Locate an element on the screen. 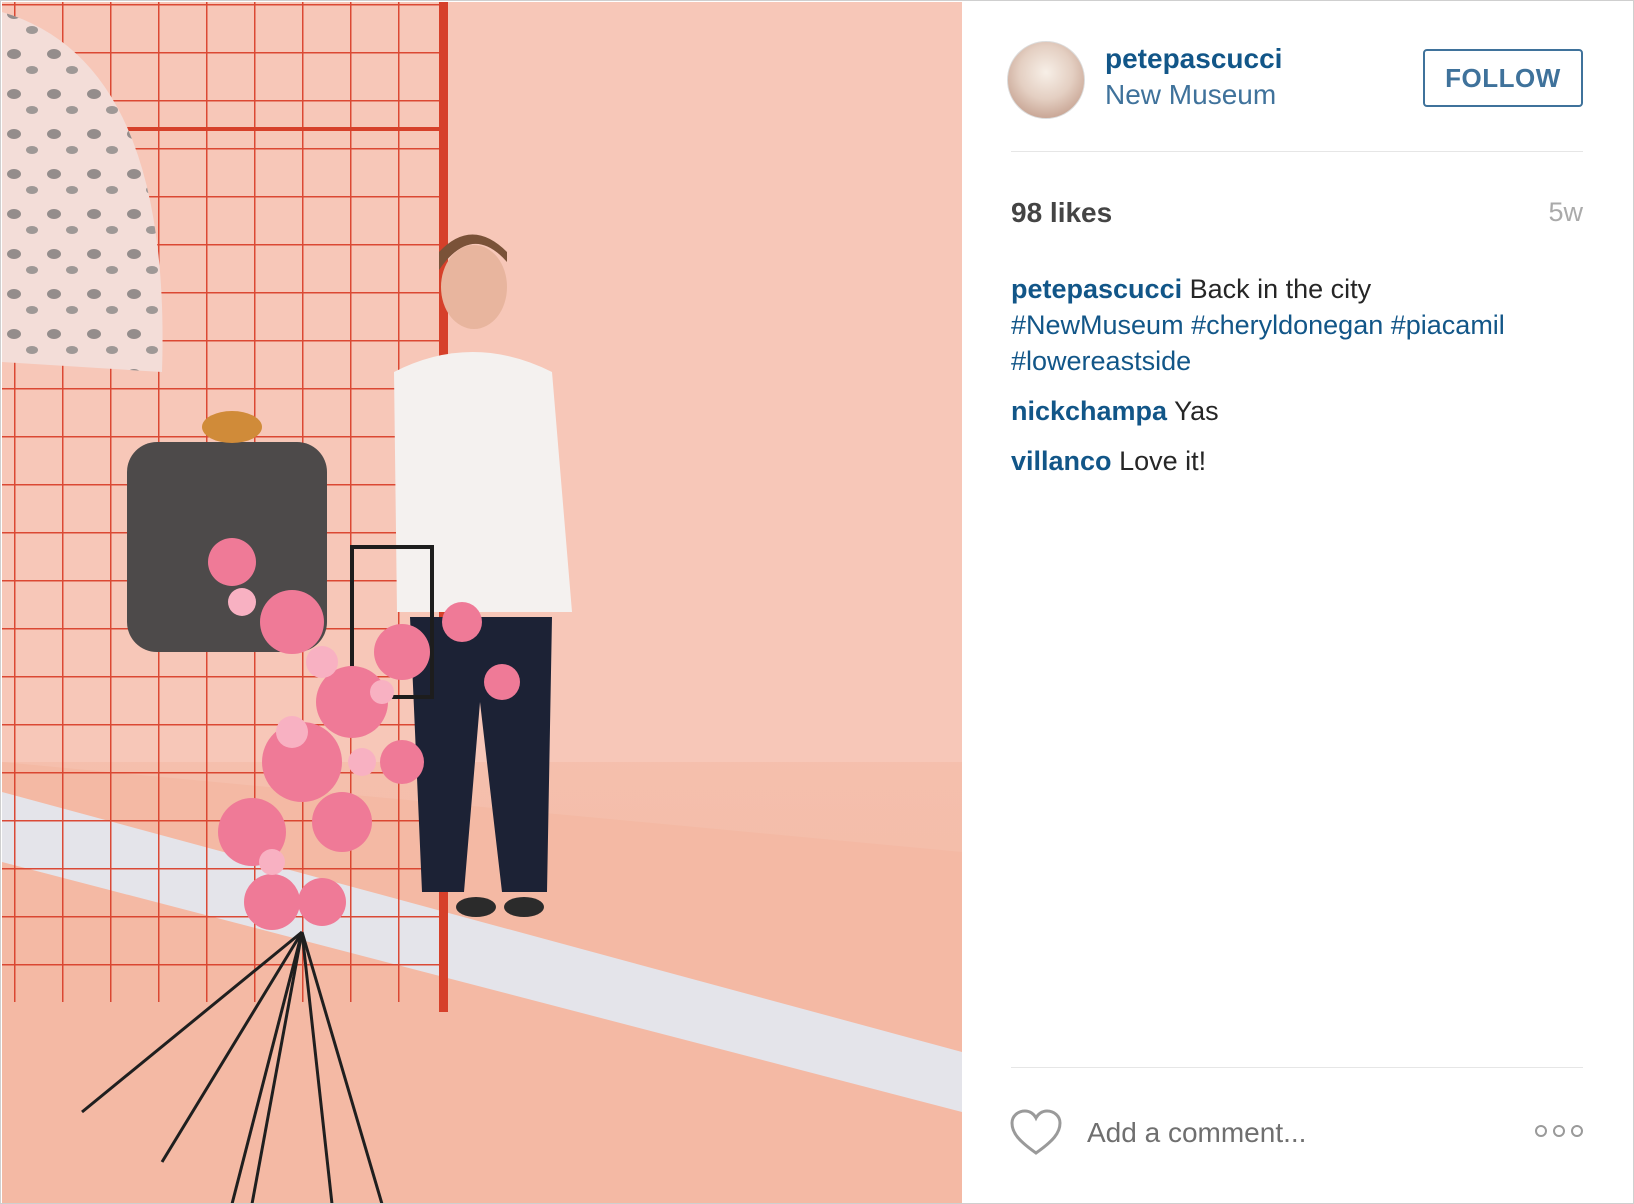 This screenshot has width=1634, height=1204. post-age: 5w is located at coordinates (1565, 212).